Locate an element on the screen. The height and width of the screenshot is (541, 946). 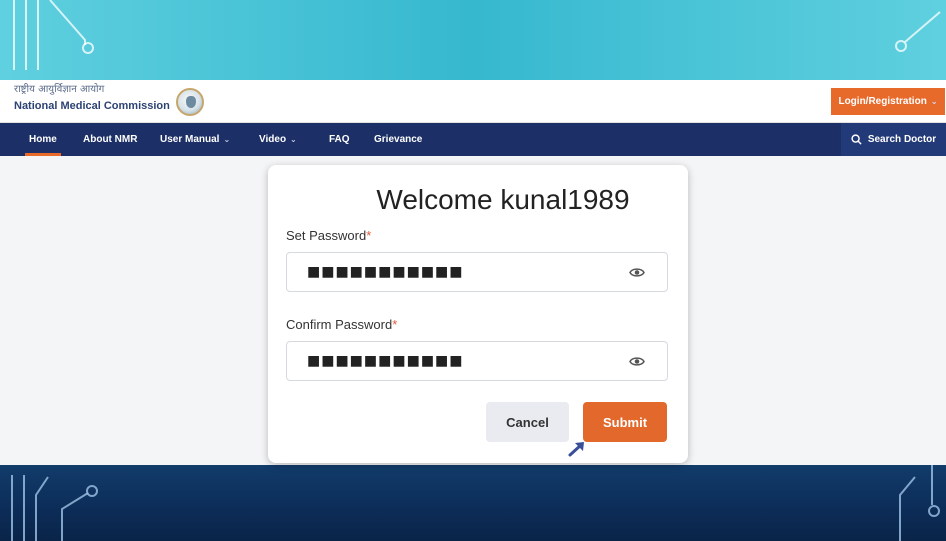
pointer-arrow-icon is located at coordinates (576, 449).